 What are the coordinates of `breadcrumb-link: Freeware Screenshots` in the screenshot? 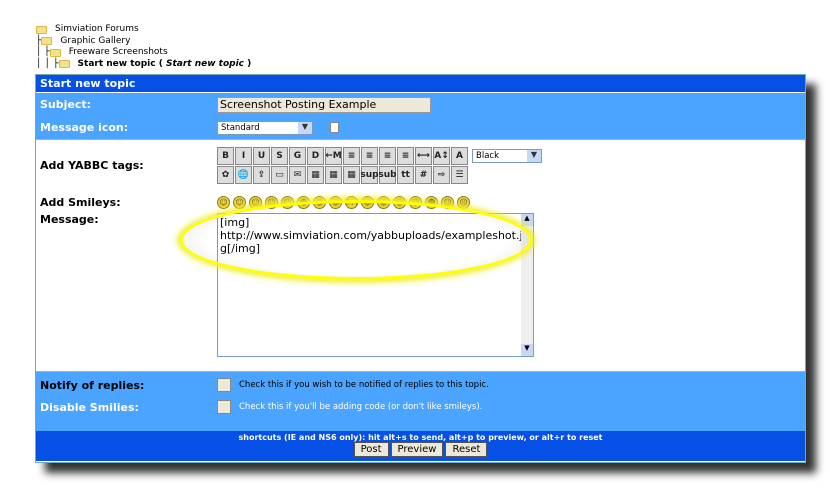 It's located at (118, 53).